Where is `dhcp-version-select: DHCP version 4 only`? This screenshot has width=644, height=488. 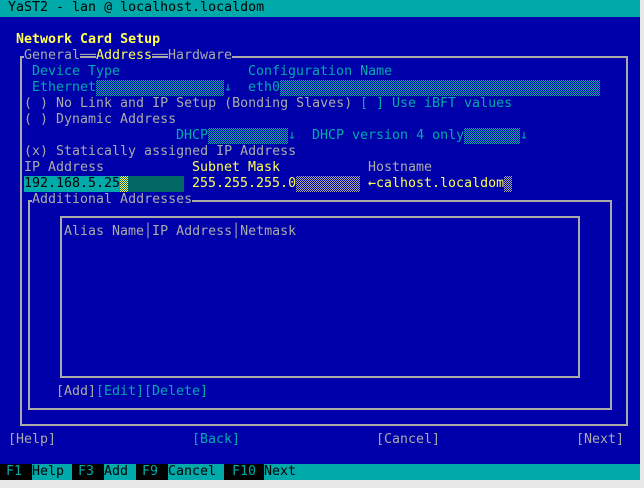
dhcp-version-select: DHCP version 4 only is located at coordinates (388, 136).